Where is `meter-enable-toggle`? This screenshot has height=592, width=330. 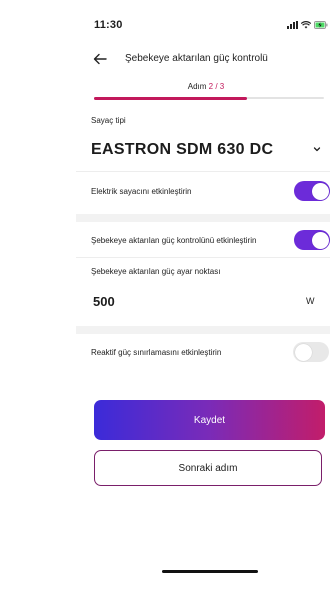 meter-enable-toggle is located at coordinates (312, 191).